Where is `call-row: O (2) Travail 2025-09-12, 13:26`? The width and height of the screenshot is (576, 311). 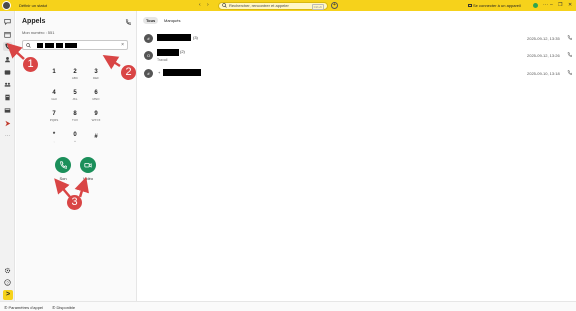 call-row: O (2) Travail 2025-09-12, 13:26 is located at coordinates (358, 56).